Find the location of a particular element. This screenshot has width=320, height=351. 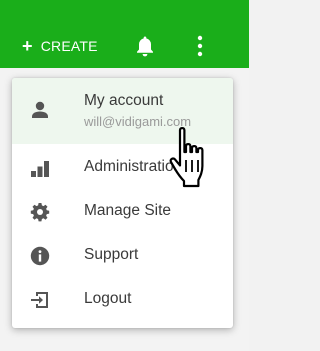

menu-item-label: Support is located at coordinates (111, 254).